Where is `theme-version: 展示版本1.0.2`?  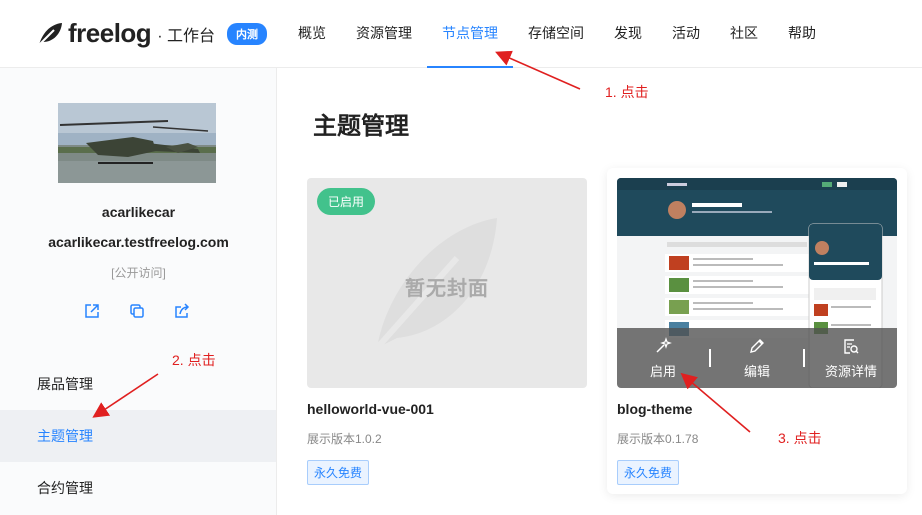
theme-version: 展示版本1.0.2 is located at coordinates (344, 439).